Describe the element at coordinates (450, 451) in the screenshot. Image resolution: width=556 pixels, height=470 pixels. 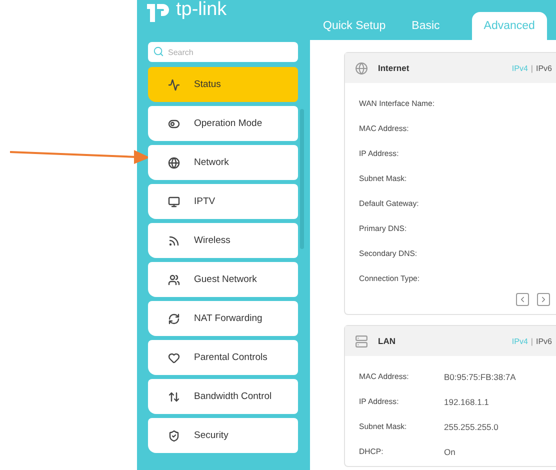
I see `field-value: On` at that location.